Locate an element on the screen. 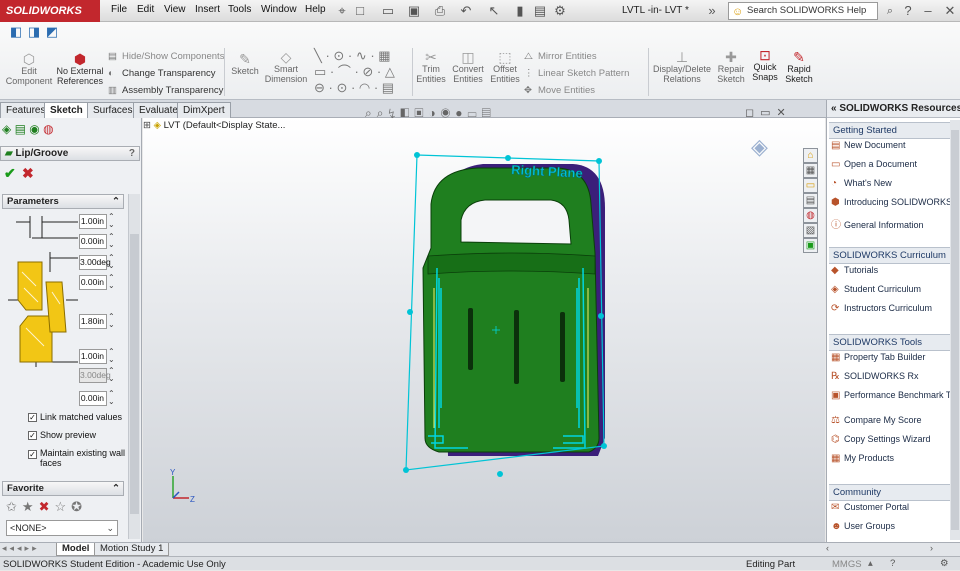 The height and width of the screenshot is (571, 960). part-icon: ◨ is located at coordinates (34, 32).